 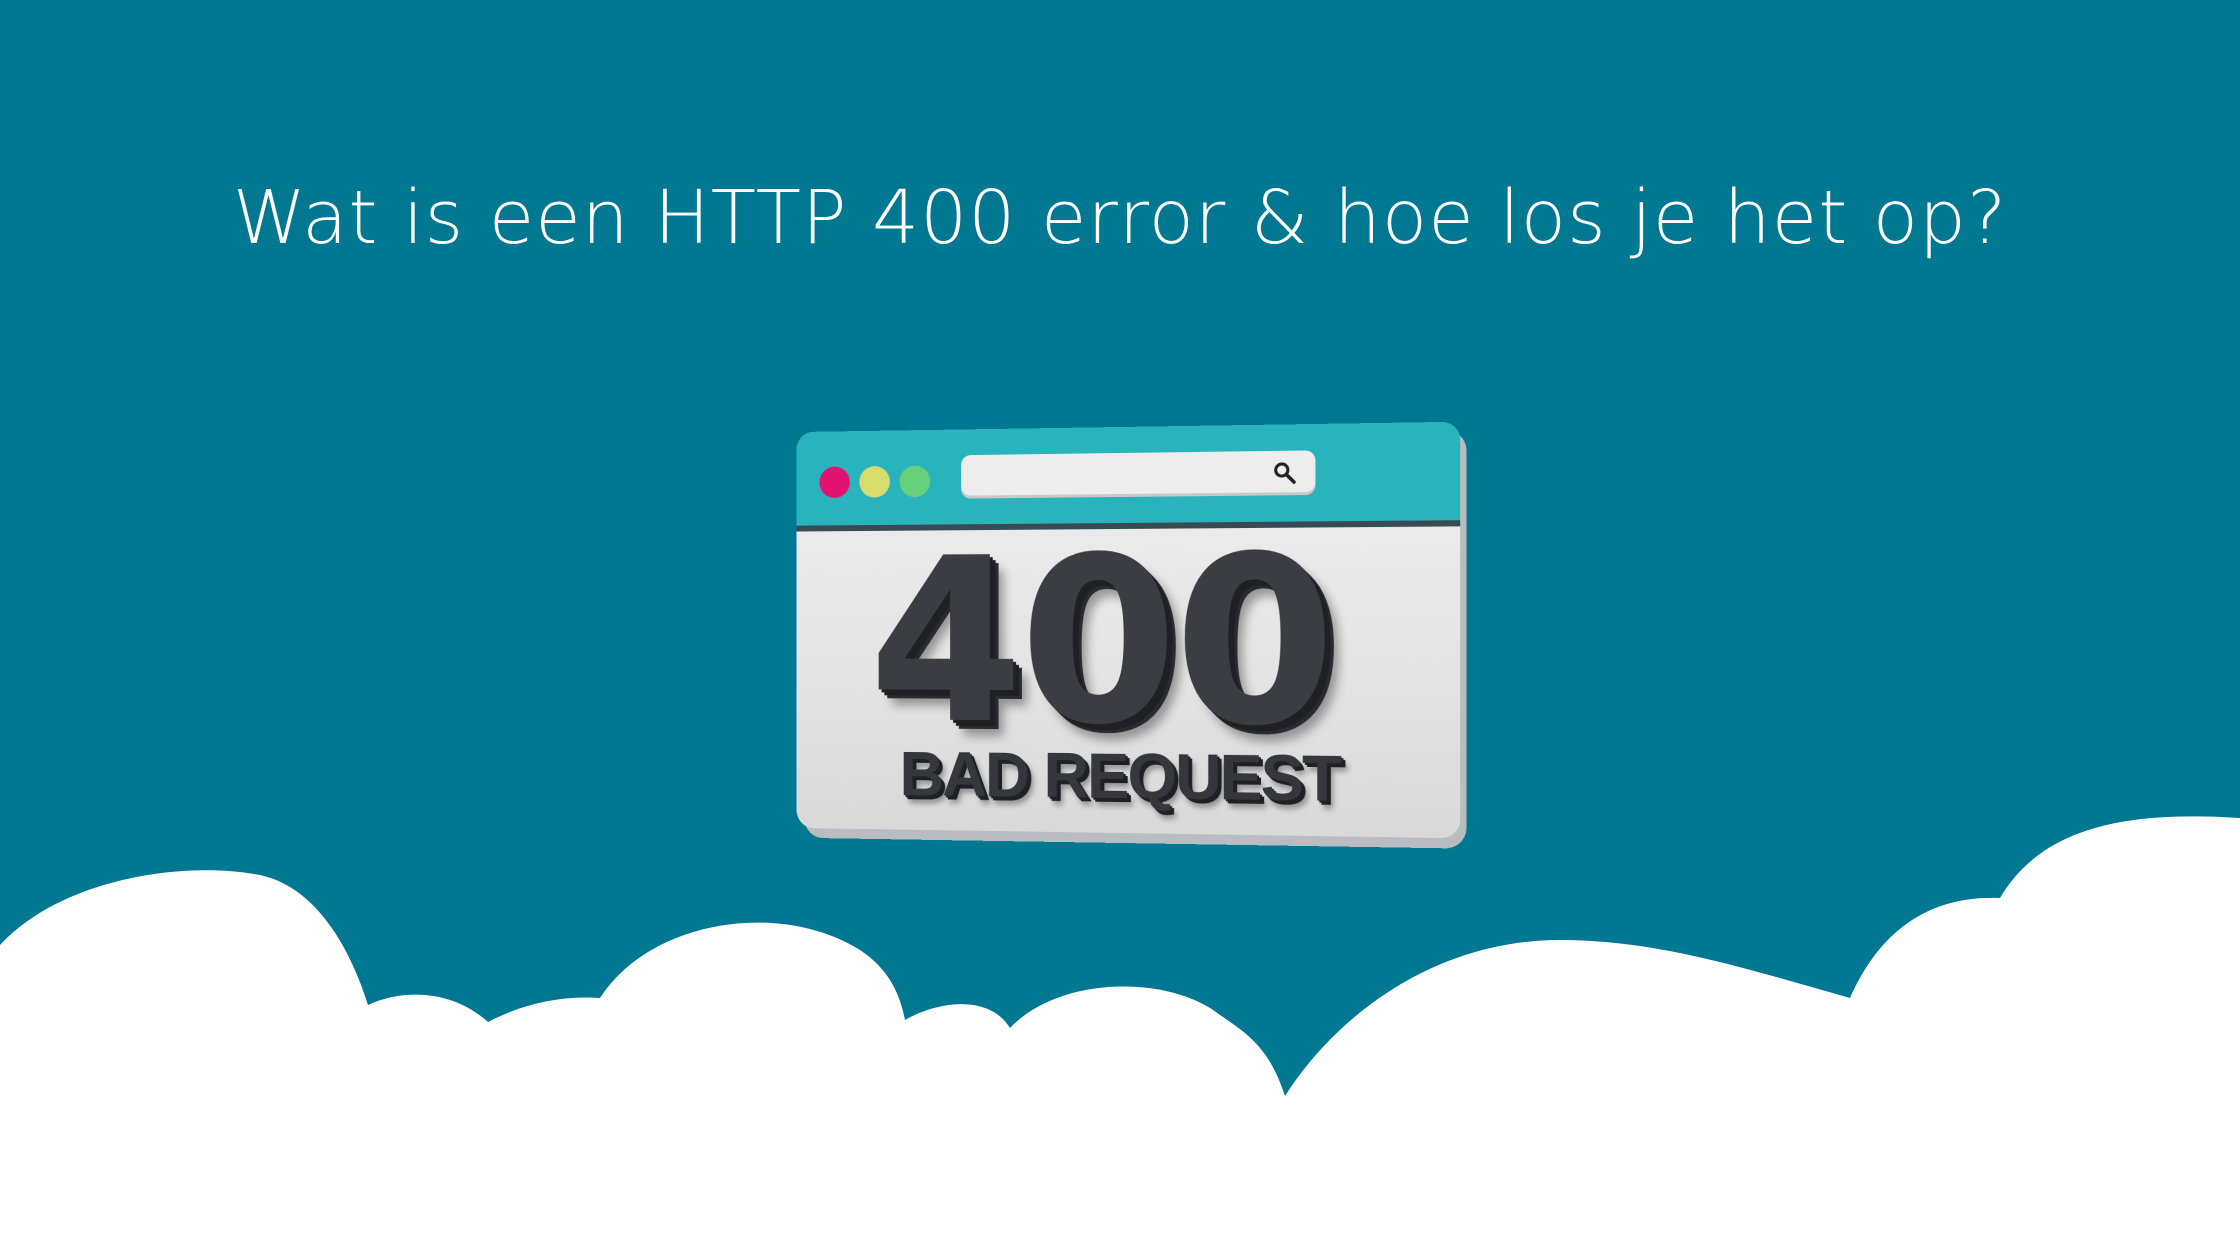 I want to click on maximize-dot-icon, so click(x=915, y=481).